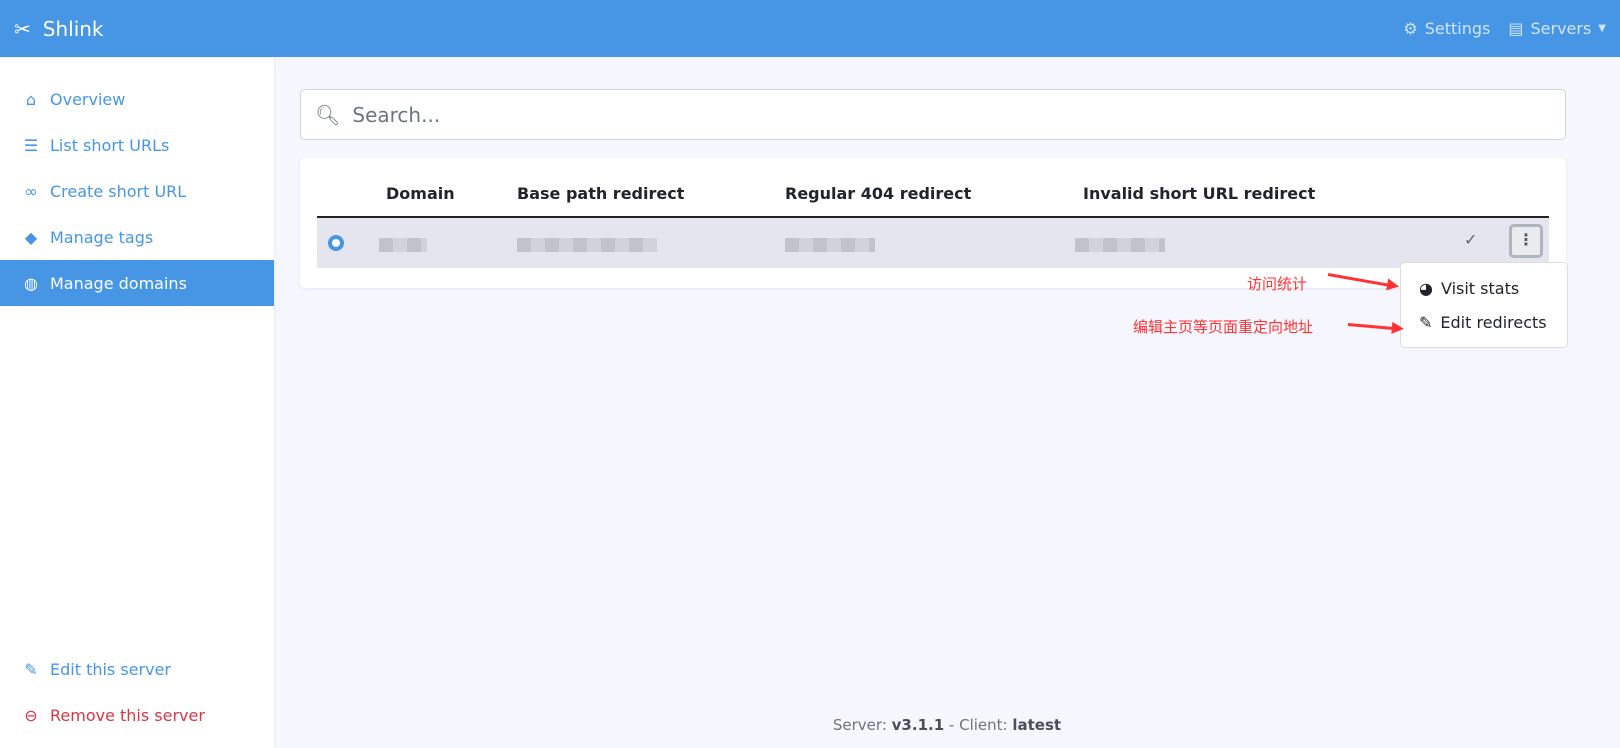  I want to click on edit-server-link: ✎ Edit this server, so click(137, 669).